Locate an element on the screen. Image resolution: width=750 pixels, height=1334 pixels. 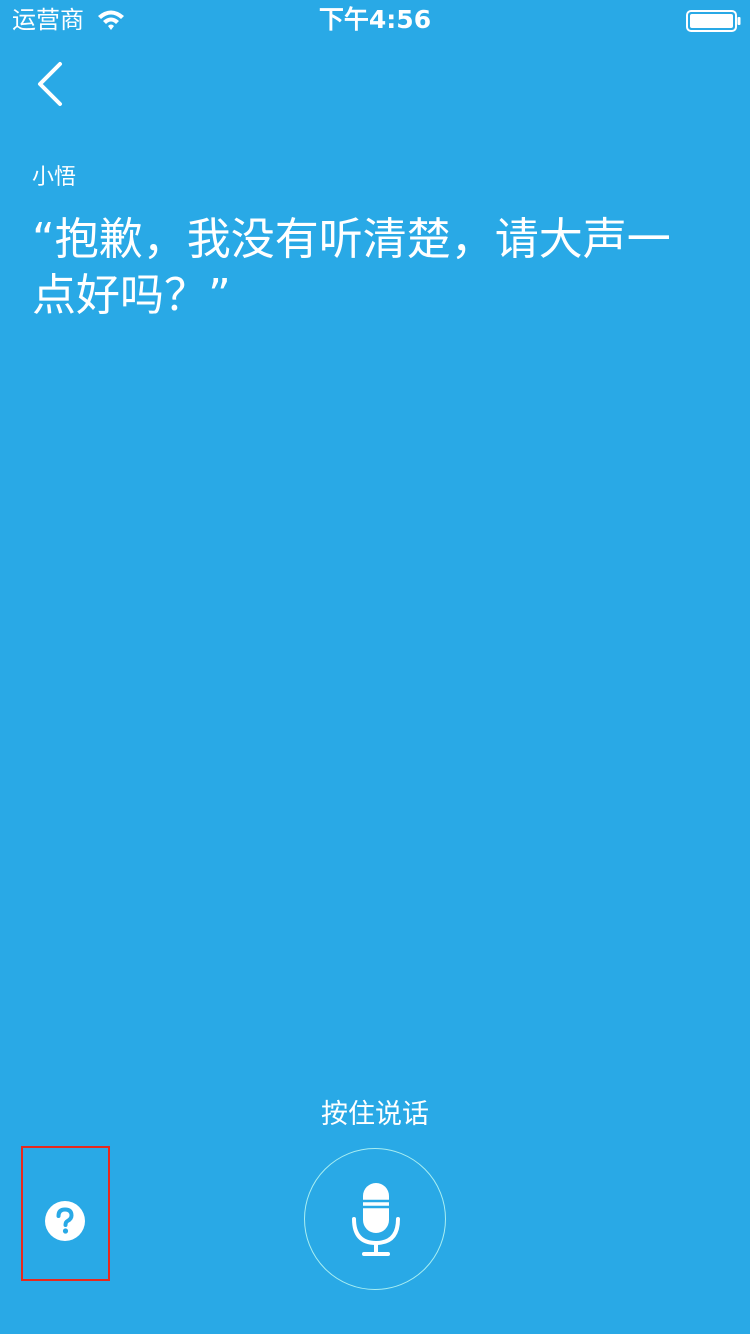
status-time: 下午4:56 is located at coordinates (375, 19).